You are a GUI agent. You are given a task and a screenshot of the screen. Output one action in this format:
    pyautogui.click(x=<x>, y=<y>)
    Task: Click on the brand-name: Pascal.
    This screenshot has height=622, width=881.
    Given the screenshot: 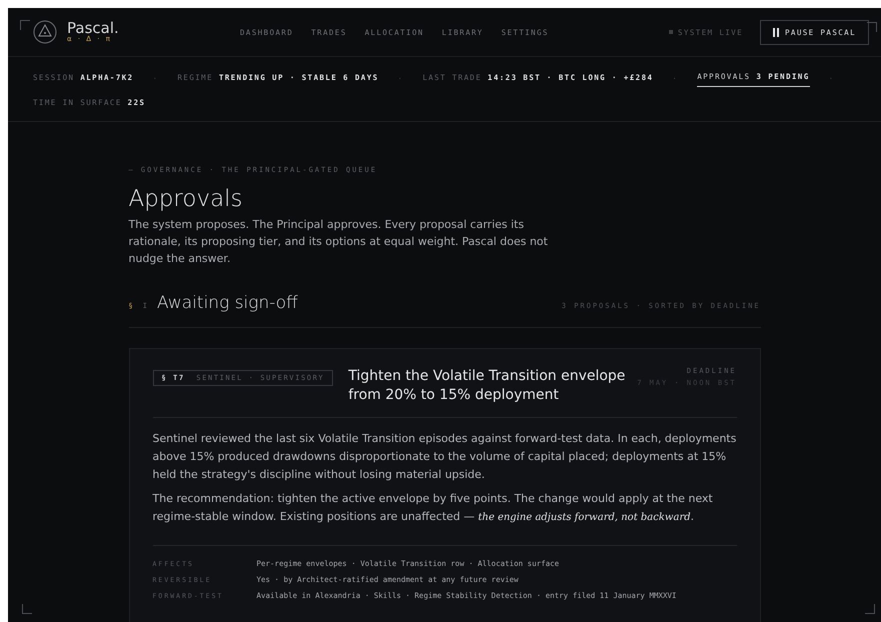 What is the action you would take?
    pyautogui.click(x=93, y=28)
    